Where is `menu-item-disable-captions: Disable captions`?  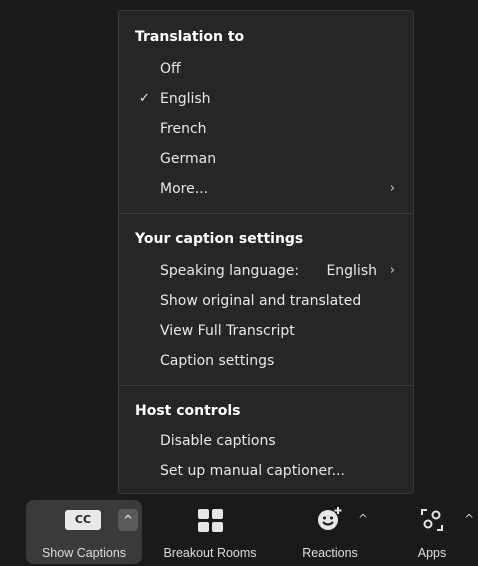 menu-item-disable-captions: Disable captions is located at coordinates (266, 441).